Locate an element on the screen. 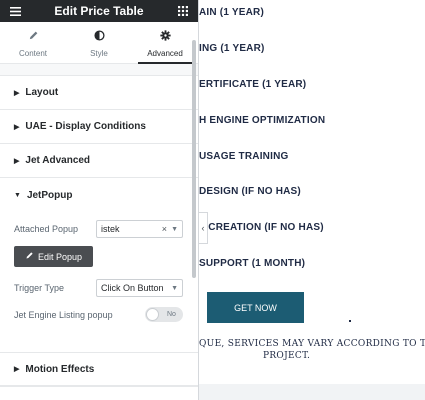  section-jet-advanced: ▶ Jet Advanced is located at coordinates (99, 161).